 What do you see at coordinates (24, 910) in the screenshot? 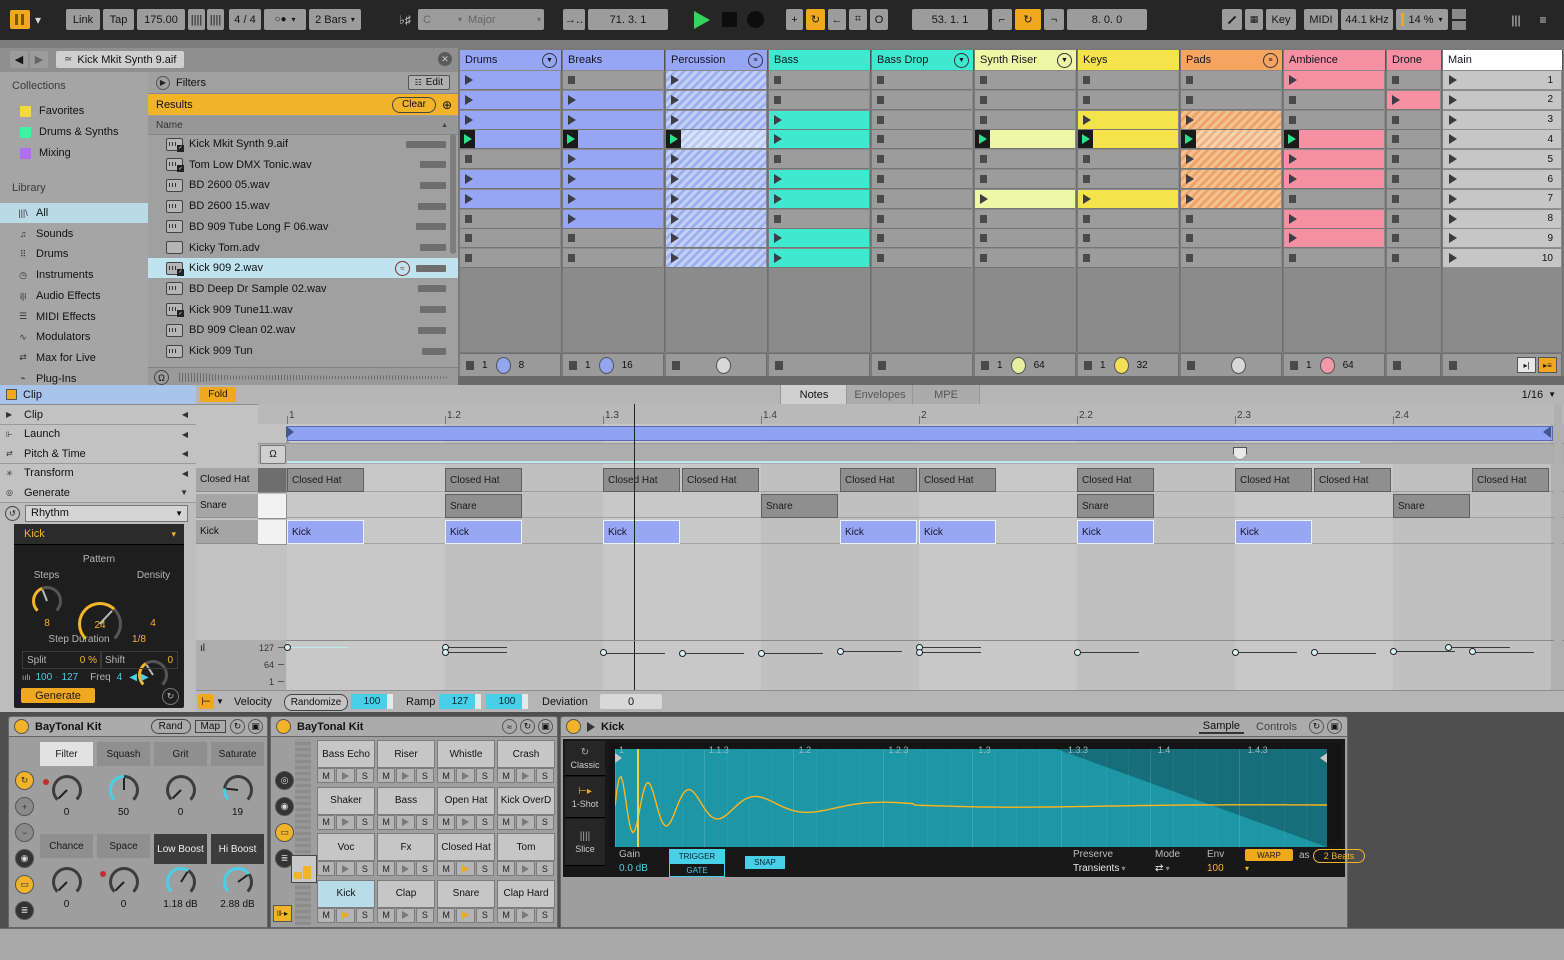
I see `chain-list-icon: ≣` at bounding box center [24, 910].